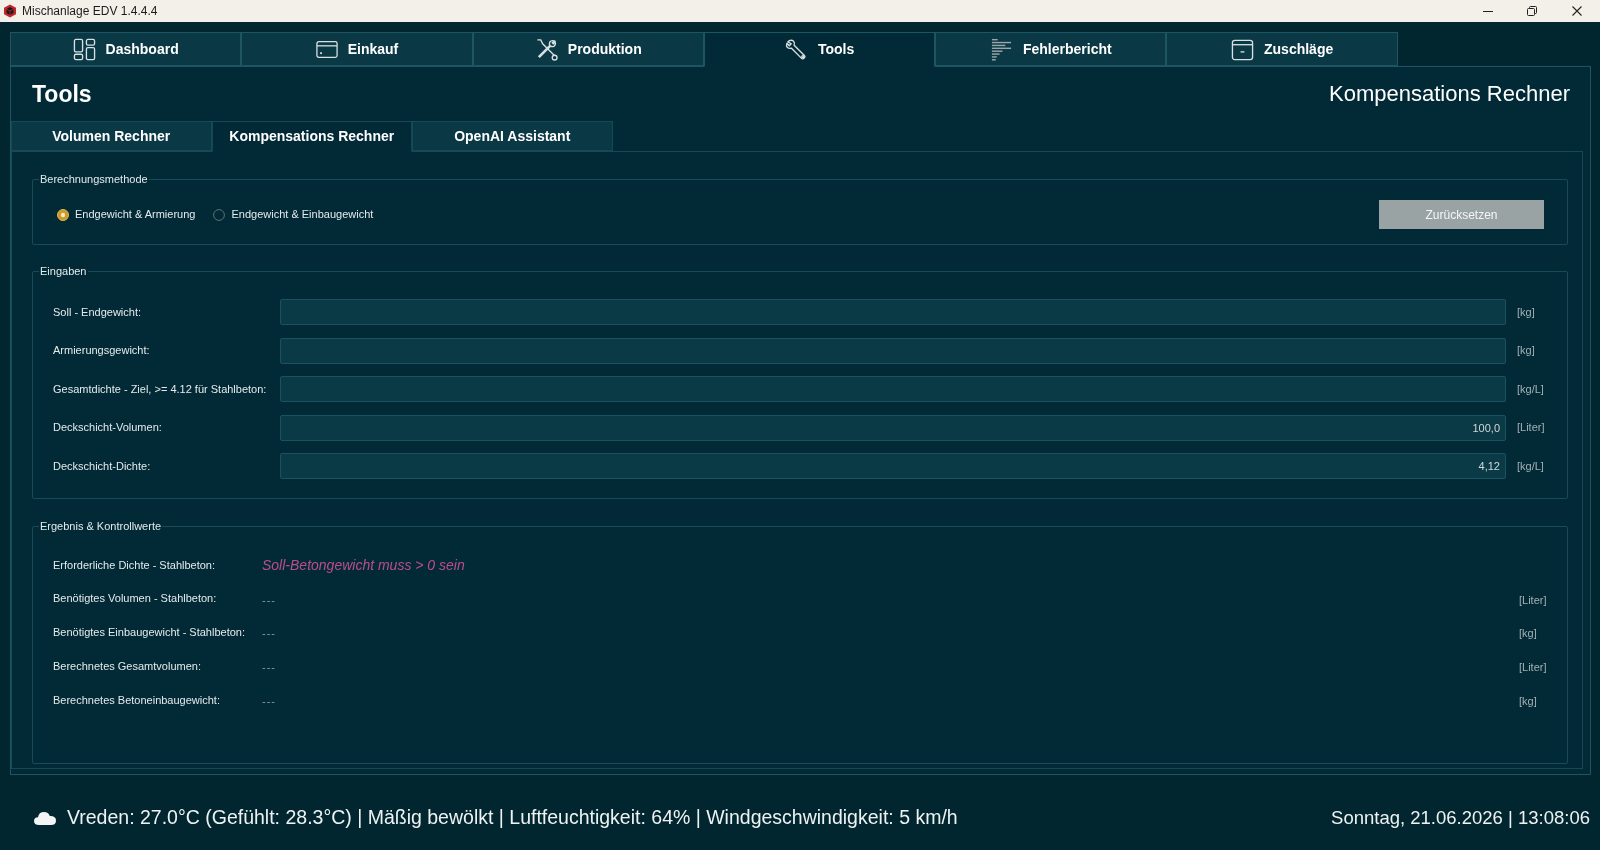 This screenshot has width=1600, height=850. I want to click on tab: Fehlerbericht, so click(1051, 49).